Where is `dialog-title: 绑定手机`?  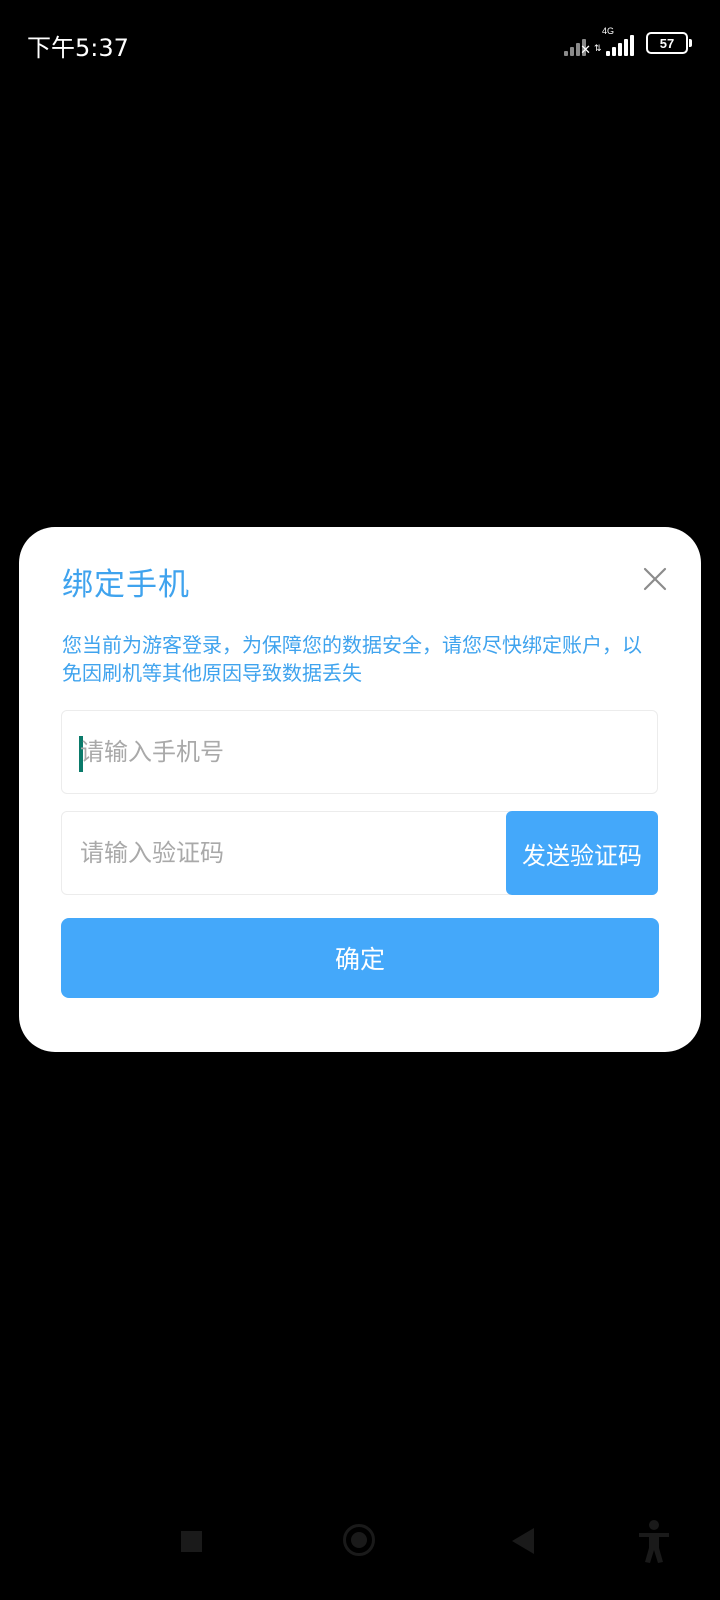
dialog-title: 绑定手机 is located at coordinates (126, 585).